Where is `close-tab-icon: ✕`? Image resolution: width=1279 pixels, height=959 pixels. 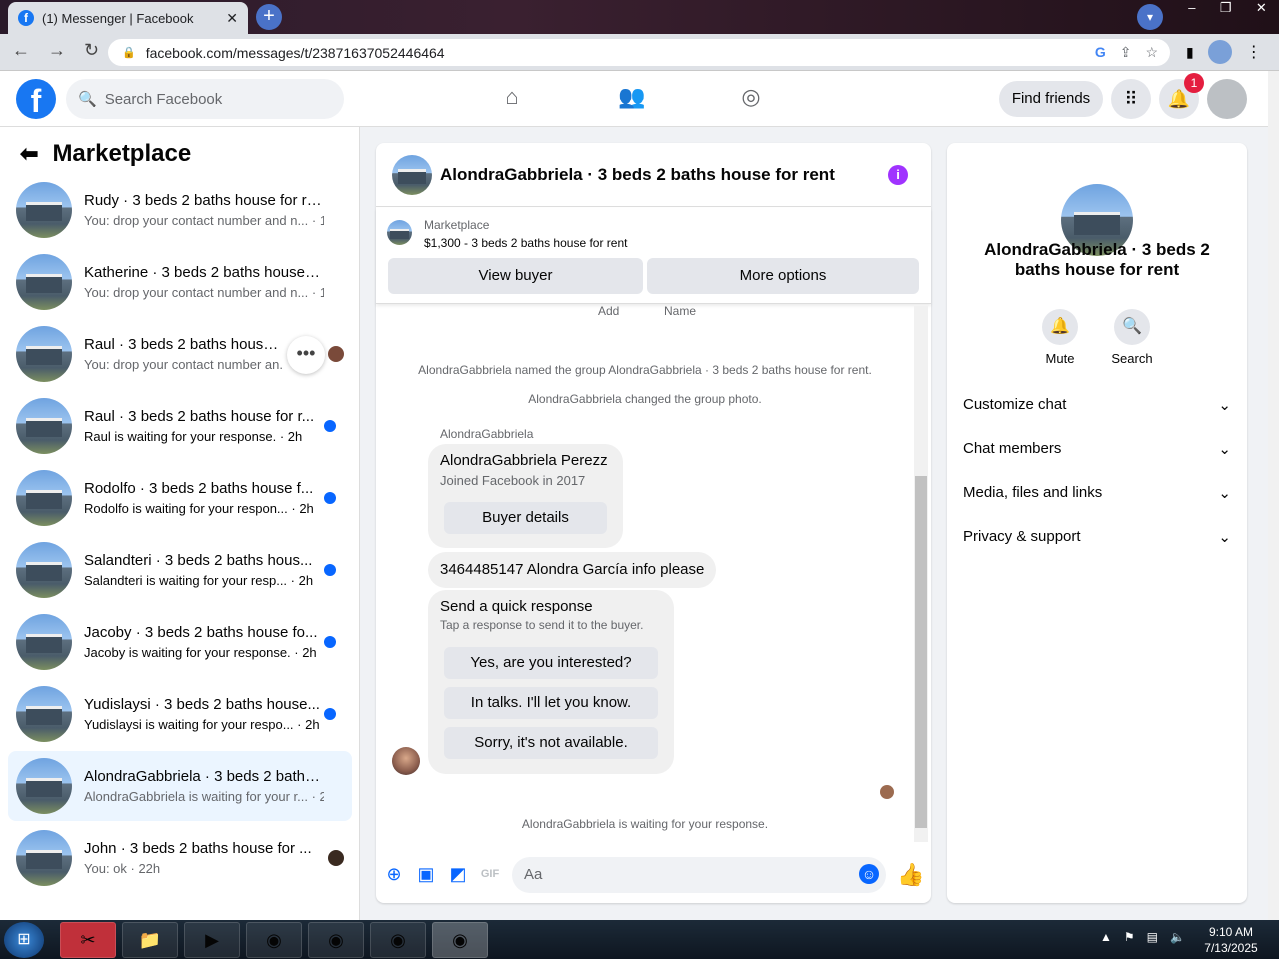 close-tab-icon: ✕ is located at coordinates (232, 18).